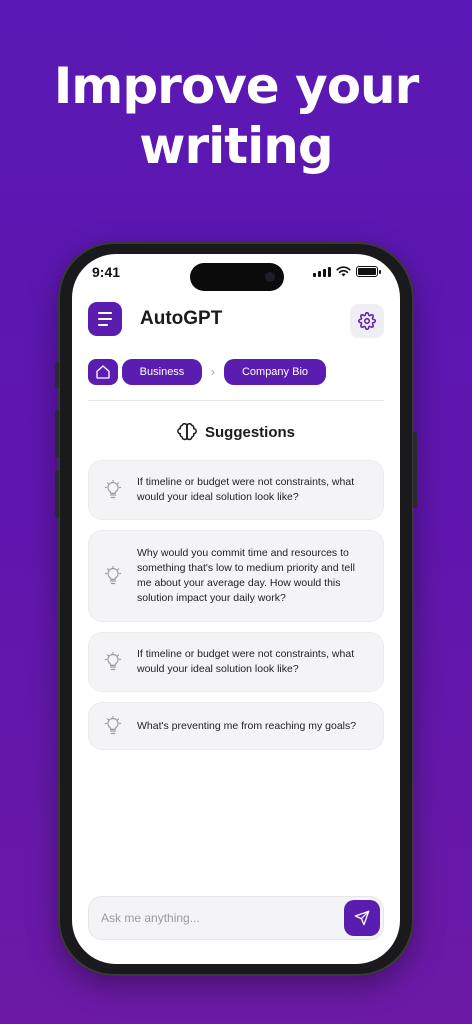 The image size is (472, 1024). Describe the element at coordinates (162, 372) in the screenshot. I see `breadcrumb-business: Business` at that location.